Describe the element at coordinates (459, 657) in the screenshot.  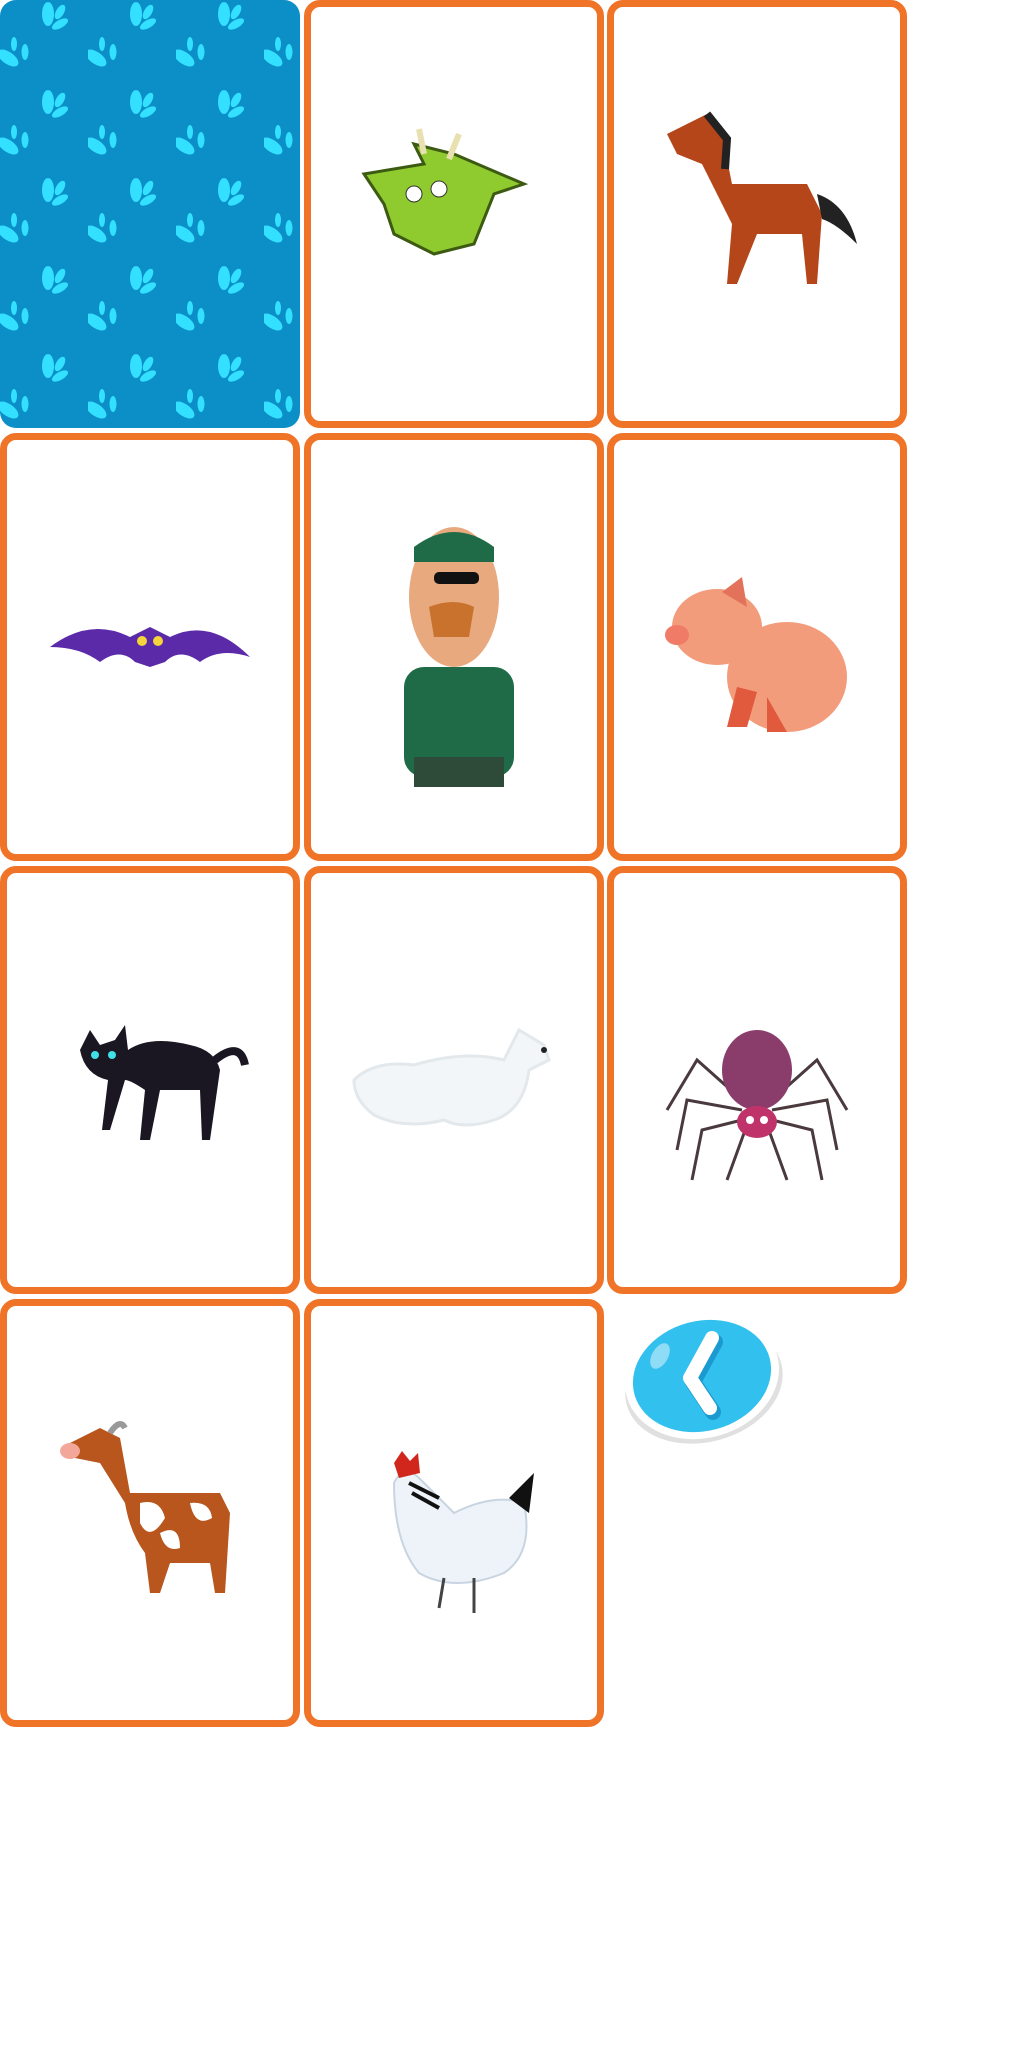
I see `man-with-bandana-icon` at that location.